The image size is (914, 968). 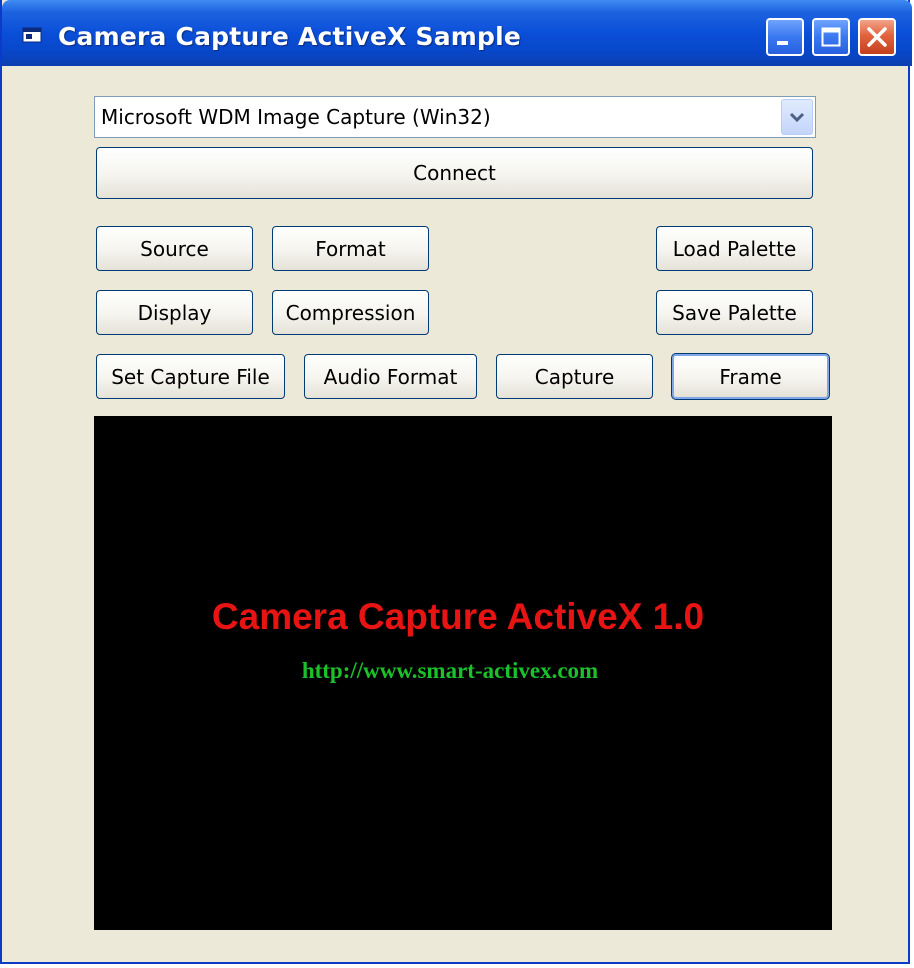 I want to click on title-bar: Camera Capture ActiveX Sample, so click(x=457, y=33).